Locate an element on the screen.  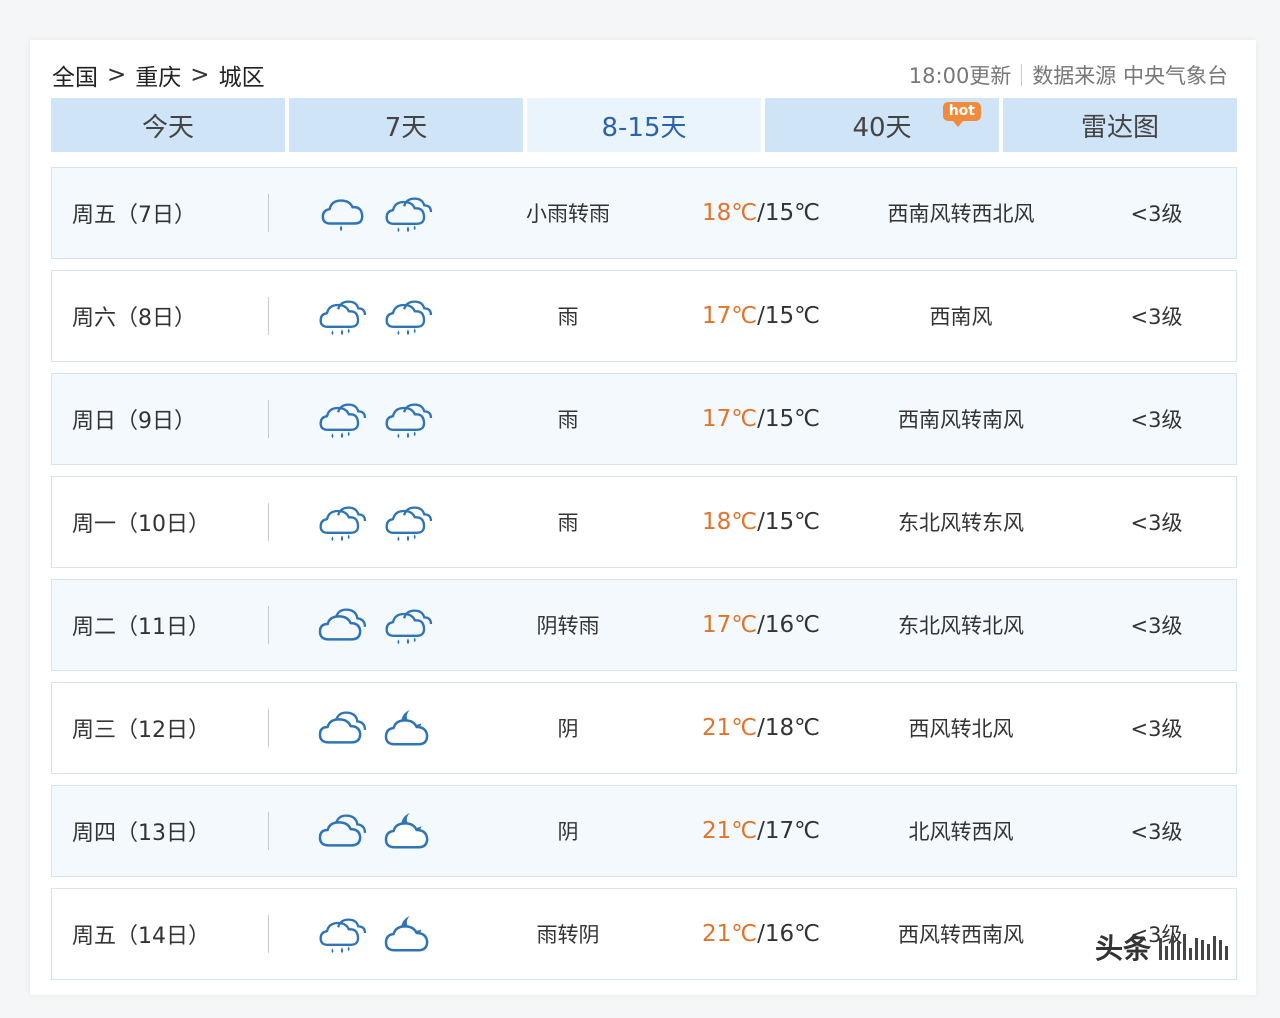
breadcrumb-district: 城区 is located at coordinates (242, 75).